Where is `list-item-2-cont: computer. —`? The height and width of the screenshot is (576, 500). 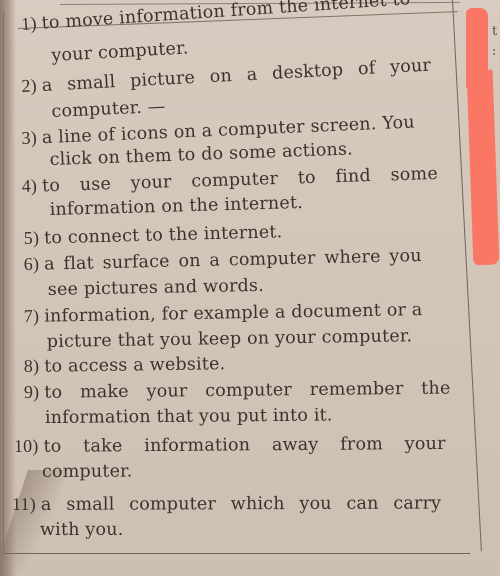 list-item-2-cont: computer. — is located at coordinates (108, 109).